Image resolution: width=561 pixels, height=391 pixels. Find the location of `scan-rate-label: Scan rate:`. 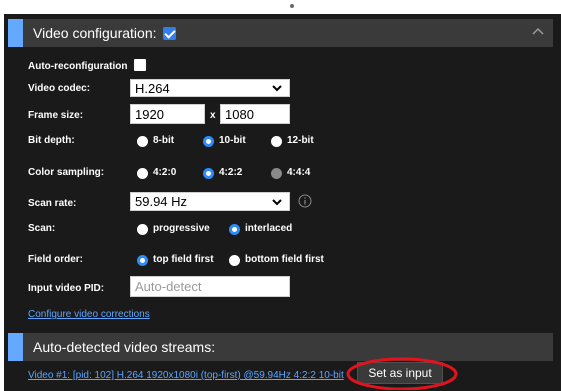

scan-rate-label: Scan rate: is located at coordinates (52, 203).